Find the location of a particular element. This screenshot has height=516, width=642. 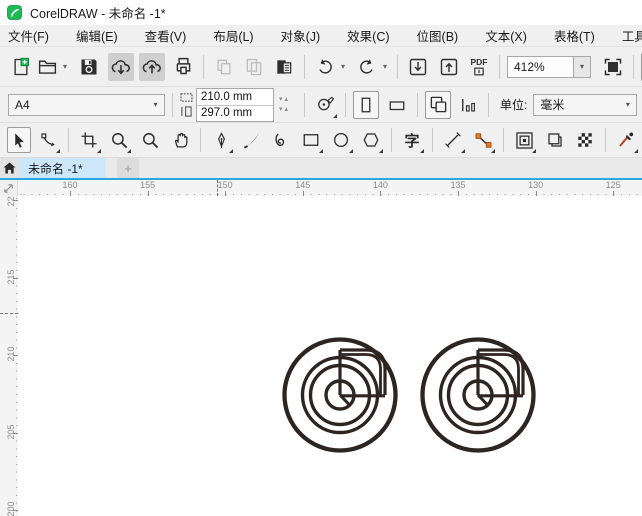

home-icon is located at coordinates (9, 168).